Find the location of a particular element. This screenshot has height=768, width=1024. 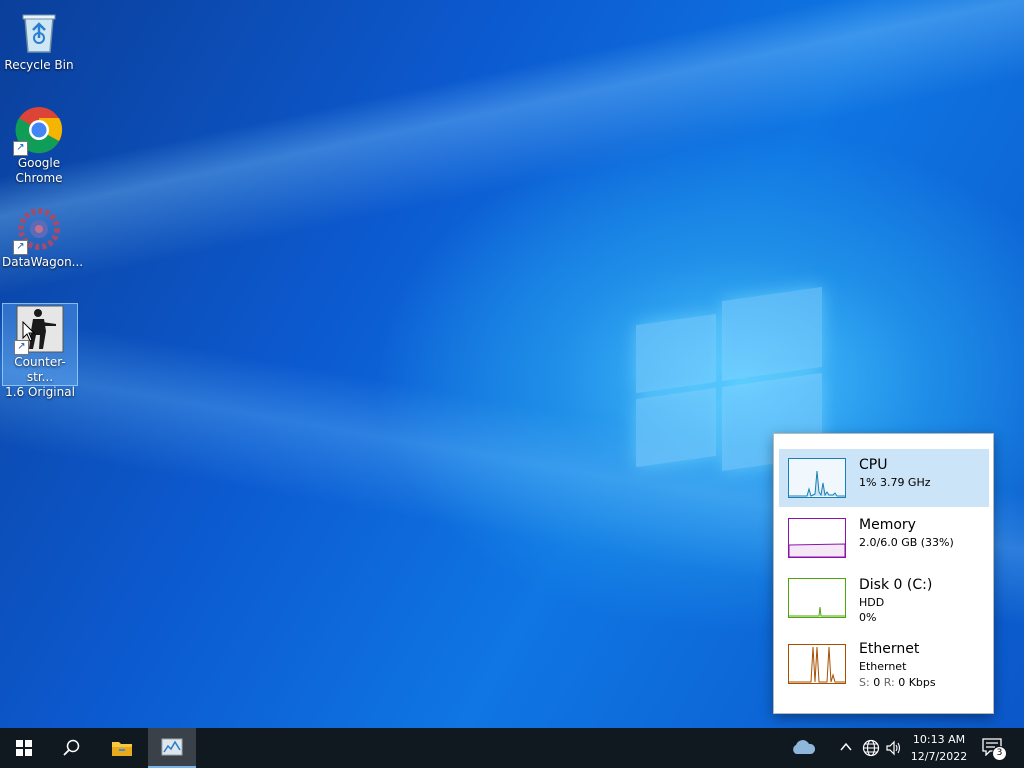

memory-graph is located at coordinates (817, 538).